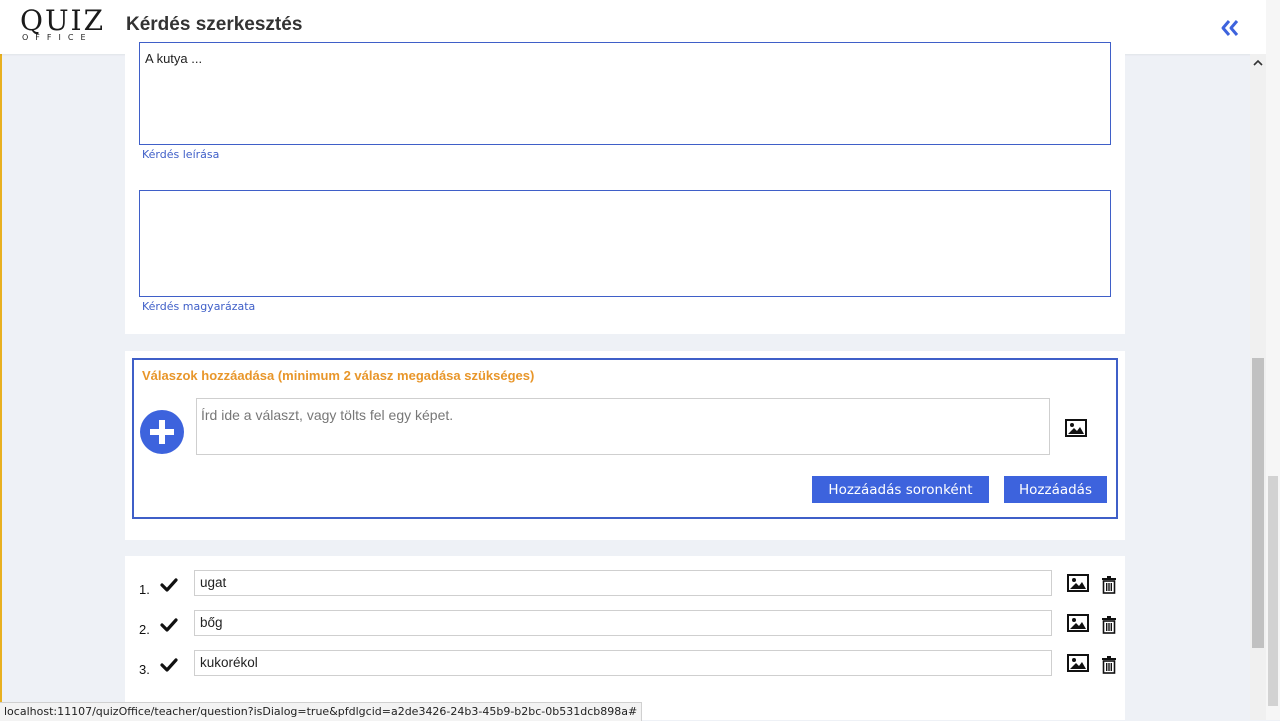  I want to click on answer-number: 2., so click(144, 629).